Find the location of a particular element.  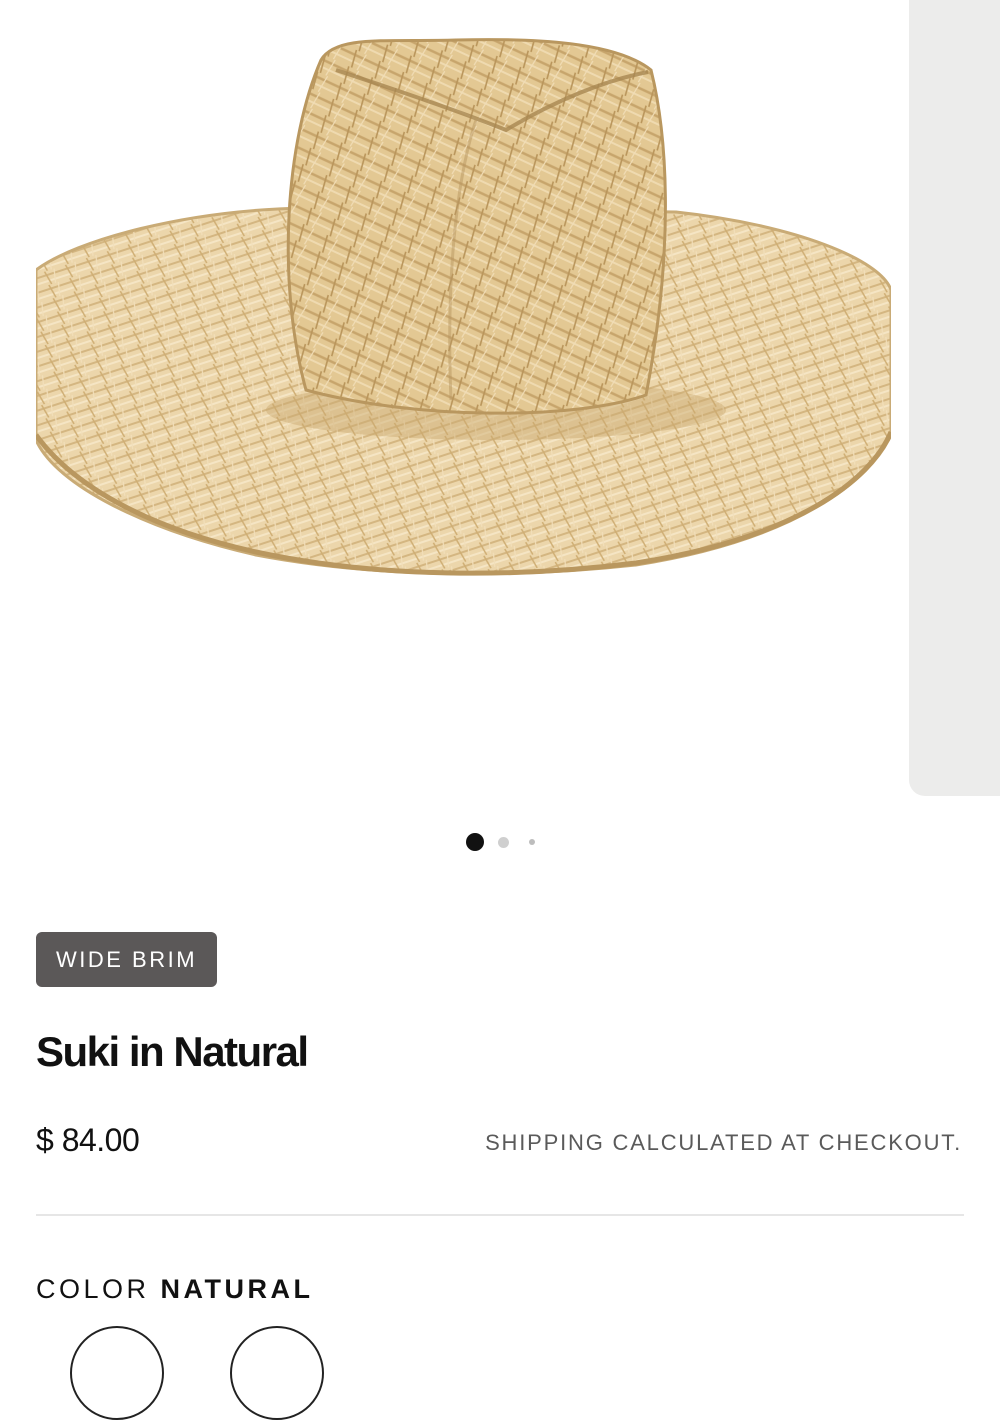

color-label: COLOR is located at coordinates (93, 1289).